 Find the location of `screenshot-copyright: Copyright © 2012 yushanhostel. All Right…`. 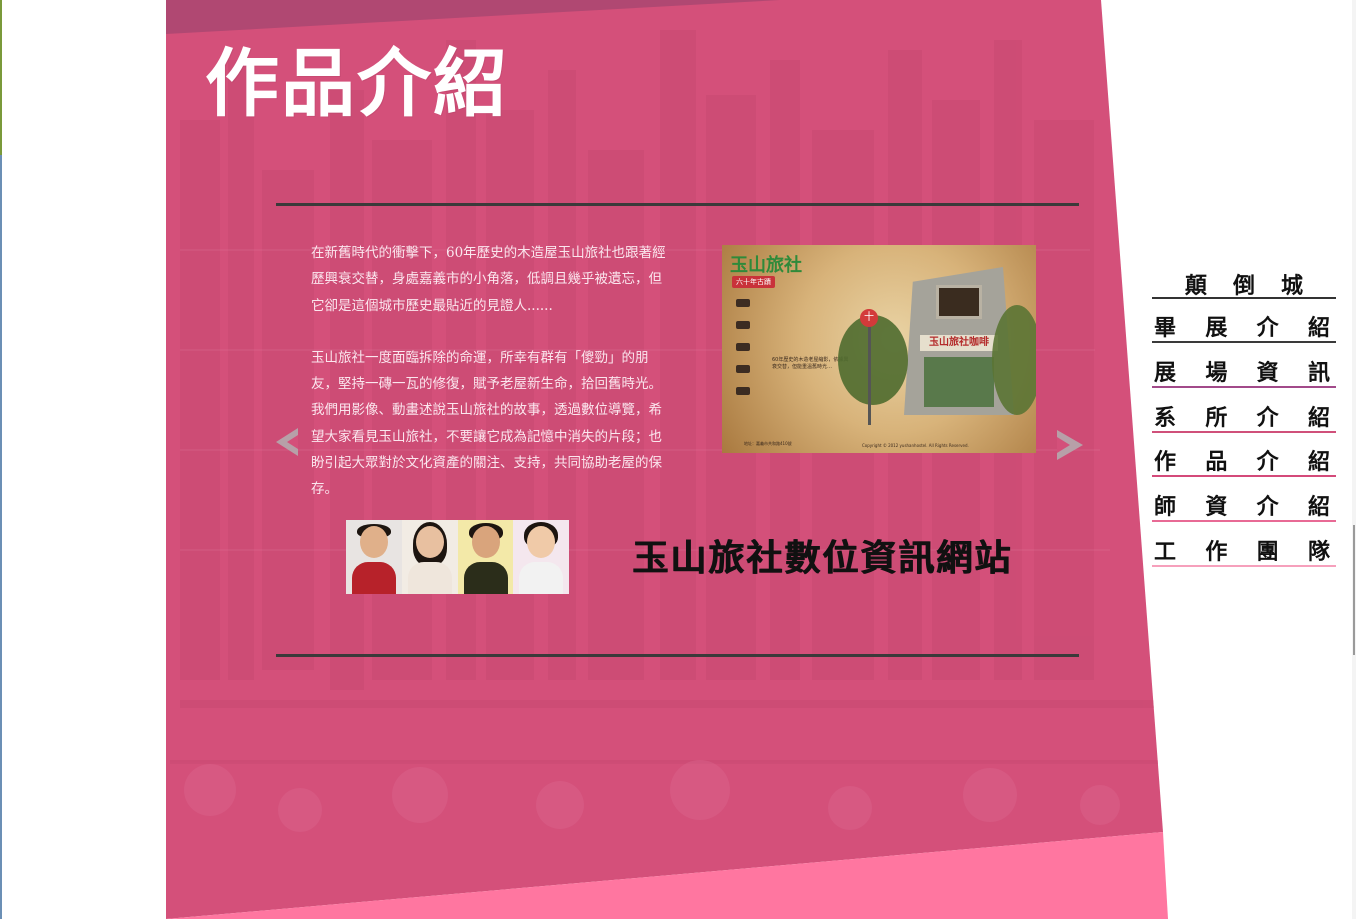

screenshot-copyright: Copyright © 2012 yushanhostel. All Right… is located at coordinates (915, 445).